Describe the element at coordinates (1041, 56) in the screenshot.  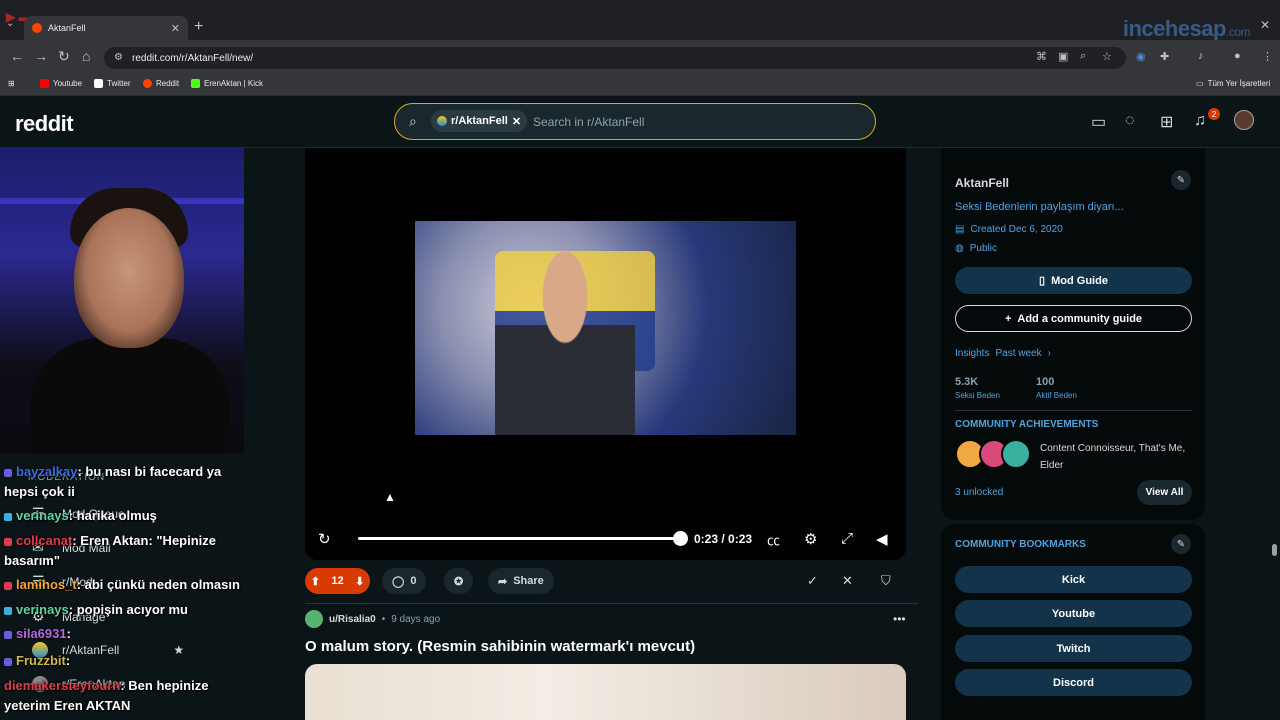
I see `translate-icon: ⌘` at that location.